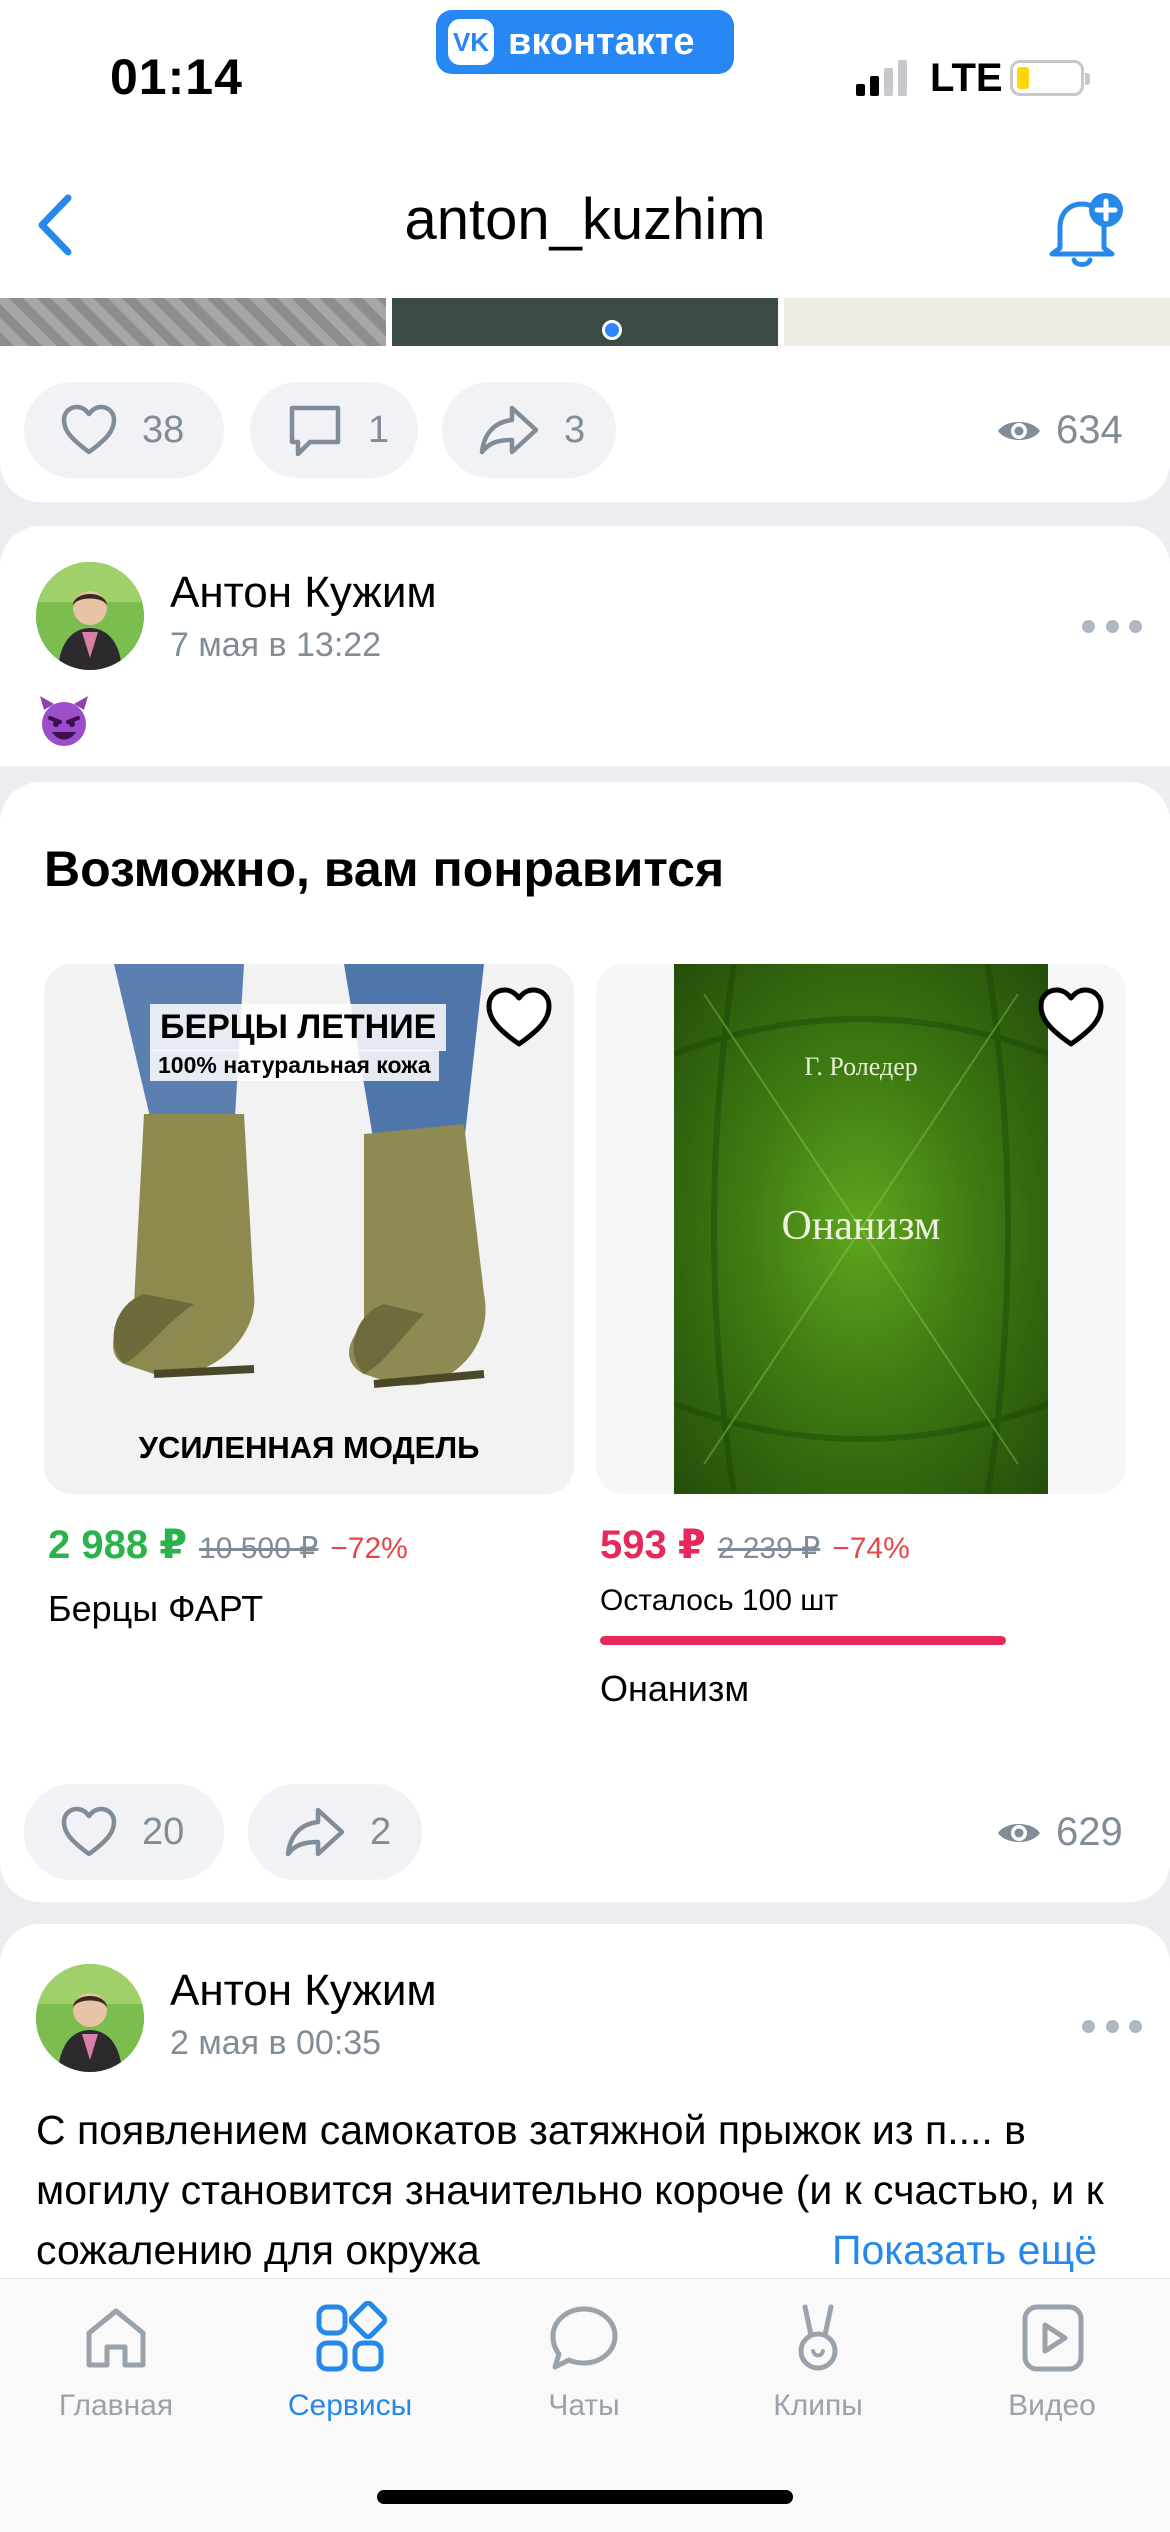  I want to click on home-icon, so click(116, 2338).